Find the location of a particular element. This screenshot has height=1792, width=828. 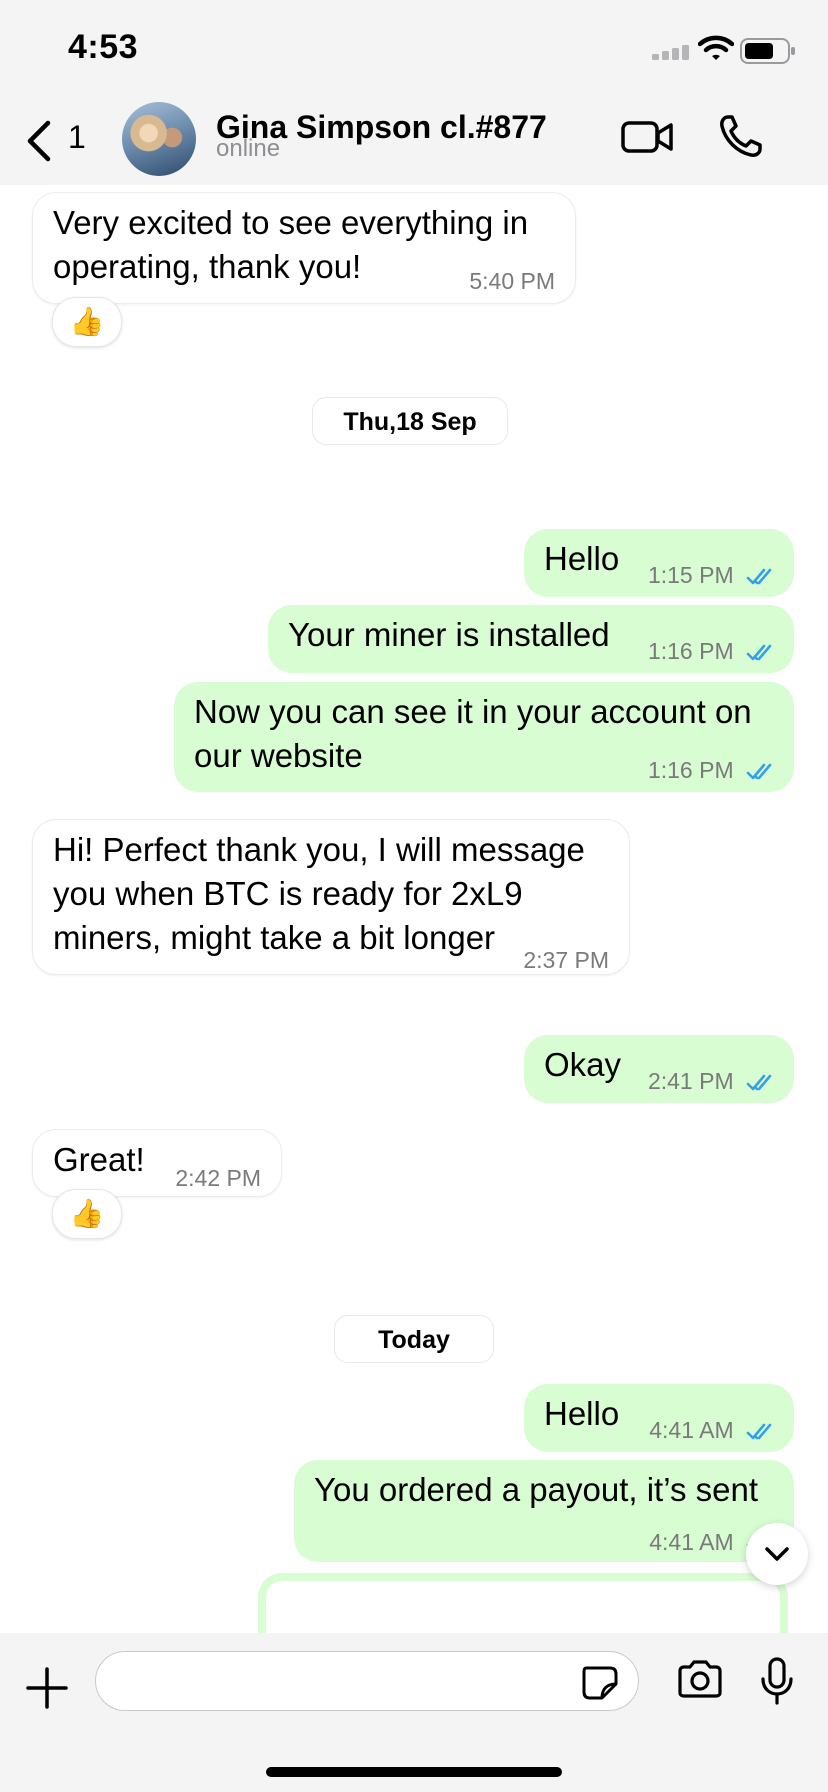

back-chevron-icon is located at coordinates (39, 141).